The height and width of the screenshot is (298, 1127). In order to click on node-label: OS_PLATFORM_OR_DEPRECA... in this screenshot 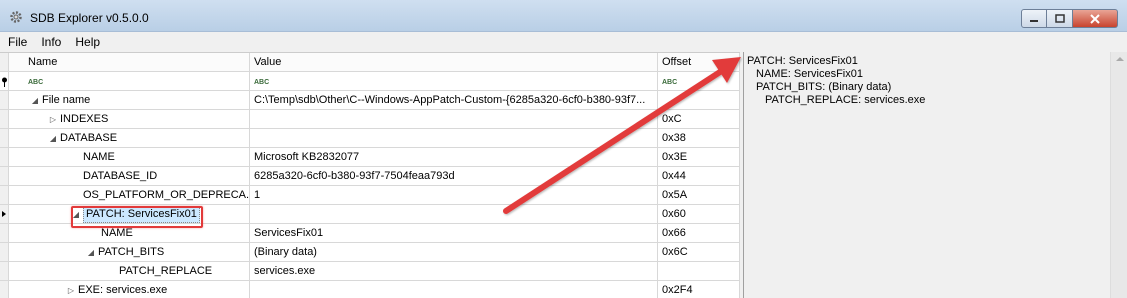, I will do `click(166, 195)`.